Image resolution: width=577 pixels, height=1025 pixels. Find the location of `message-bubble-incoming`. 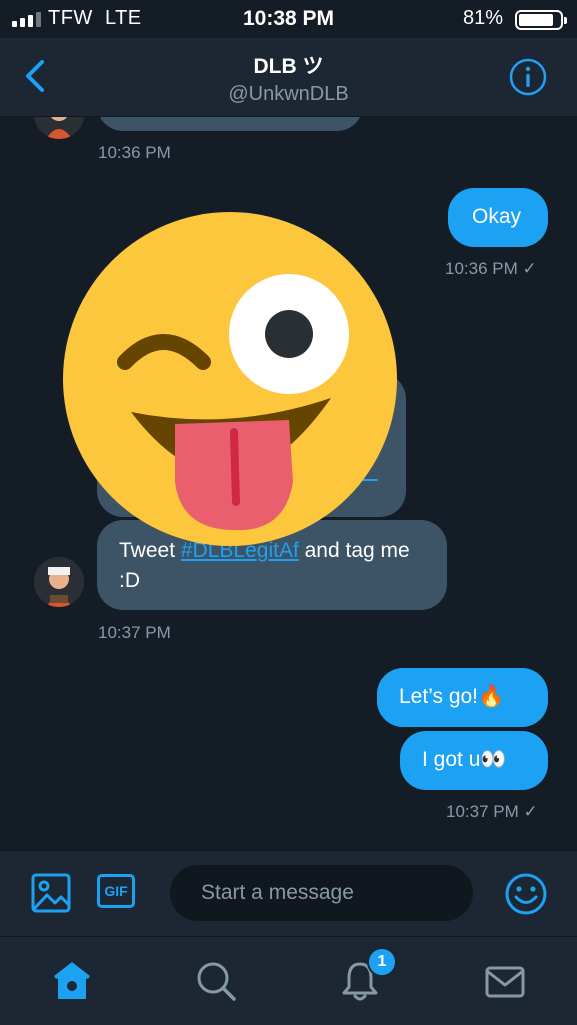

message-bubble-incoming is located at coordinates (230, 124).